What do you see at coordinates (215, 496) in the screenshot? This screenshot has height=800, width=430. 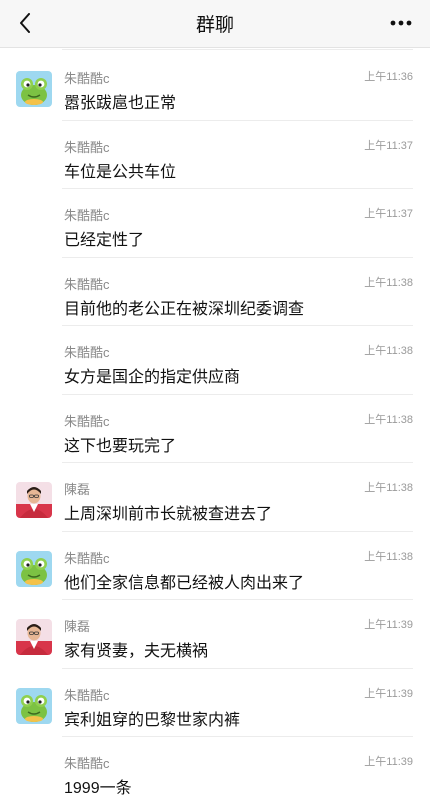 I see `message-row: 陳磊 上午11:38 上周深圳前市长就被查进去了` at bounding box center [215, 496].